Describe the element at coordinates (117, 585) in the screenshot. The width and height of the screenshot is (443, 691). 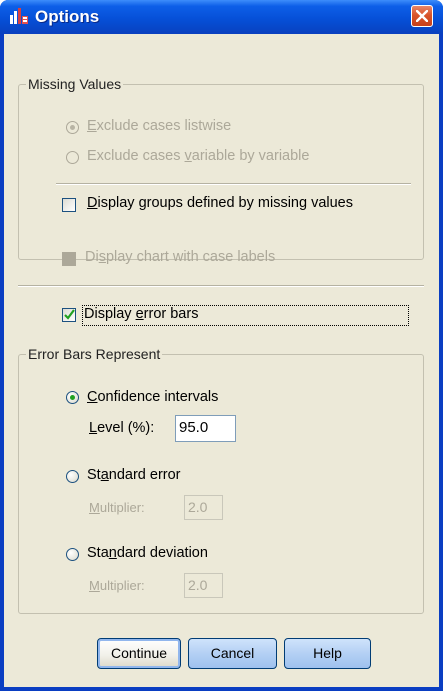
I see `sd-multiplier-label: Multiplier:` at that location.